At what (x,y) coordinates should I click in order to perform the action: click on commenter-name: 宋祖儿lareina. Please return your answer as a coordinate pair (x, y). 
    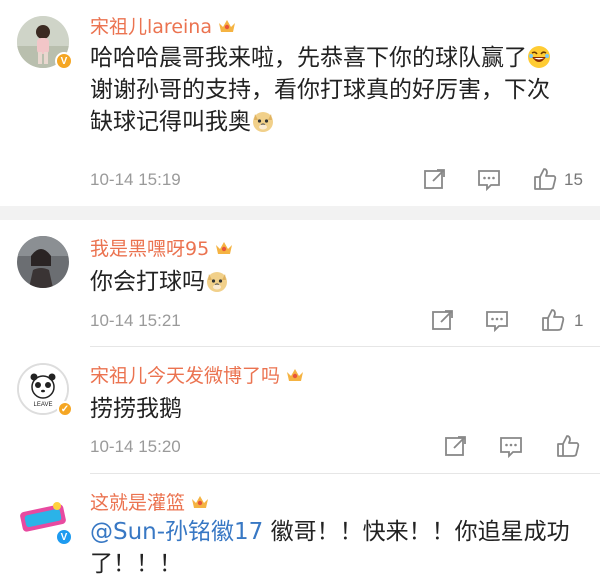
    Looking at the image, I should click on (151, 25).